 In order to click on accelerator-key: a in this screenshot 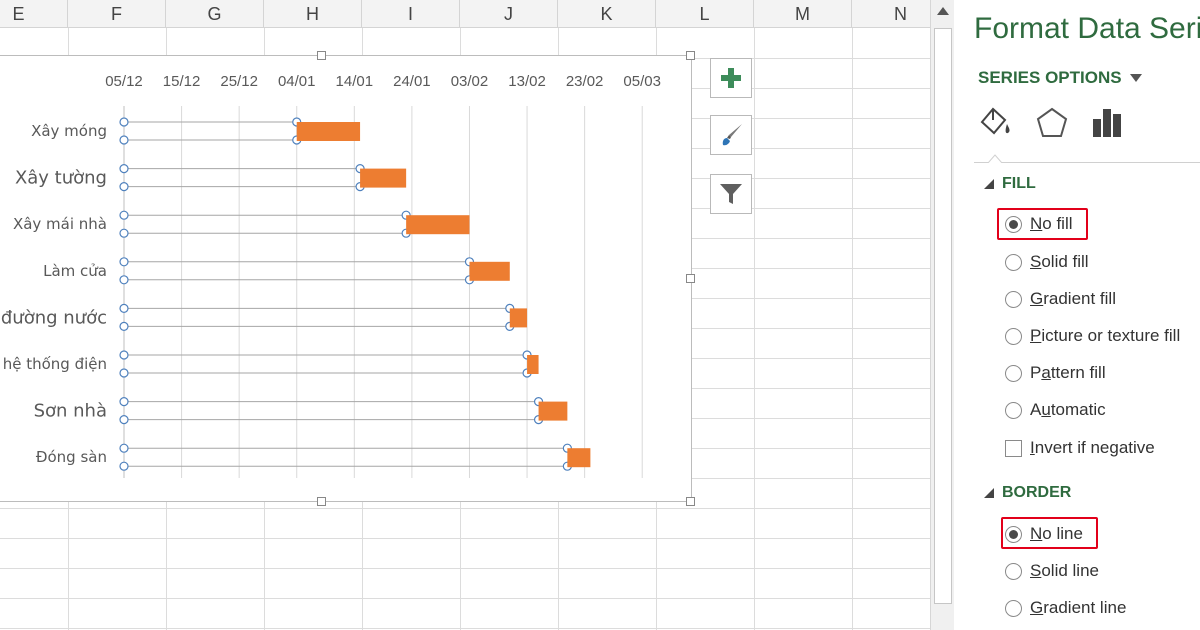, I will do `click(1046, 372)`.